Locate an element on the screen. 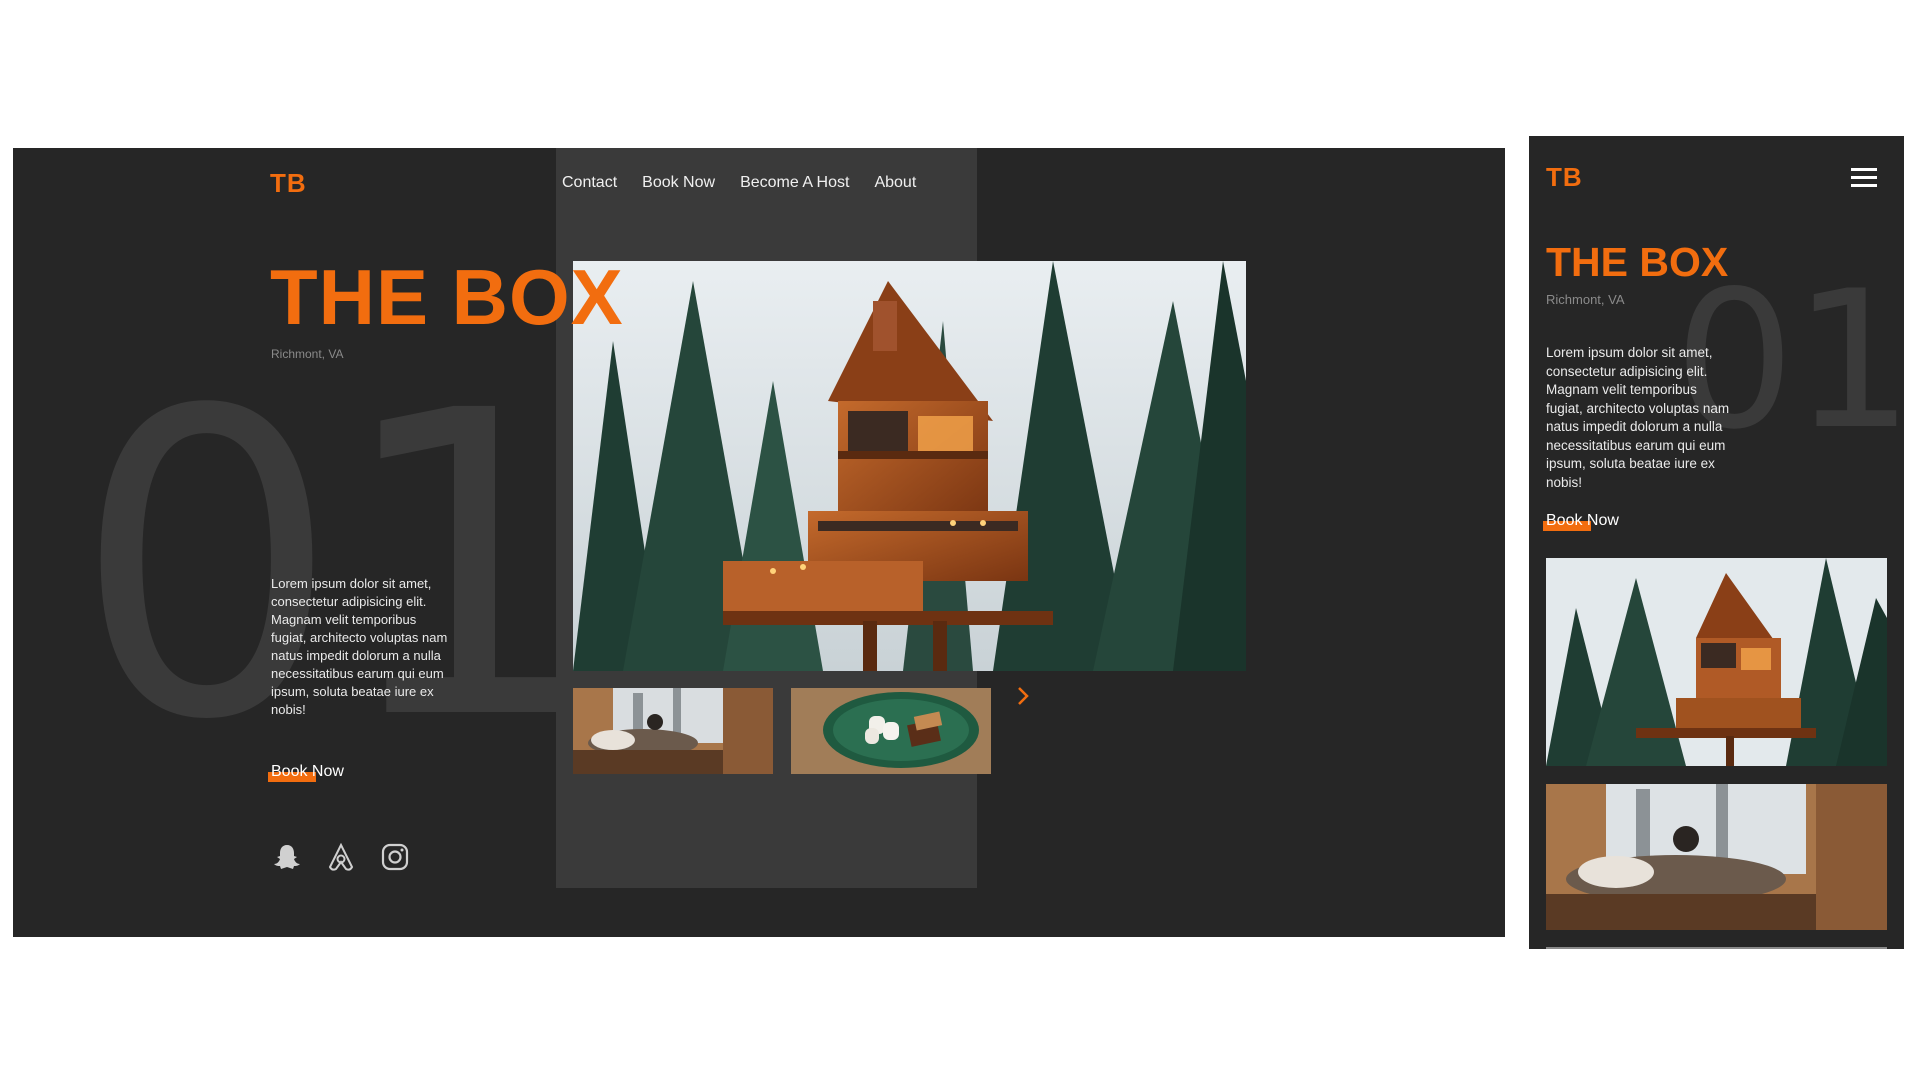 Image resolution: width=1920 pixels, height=1080 pixels. airbnb-icon is located at coordinates (341, 857).